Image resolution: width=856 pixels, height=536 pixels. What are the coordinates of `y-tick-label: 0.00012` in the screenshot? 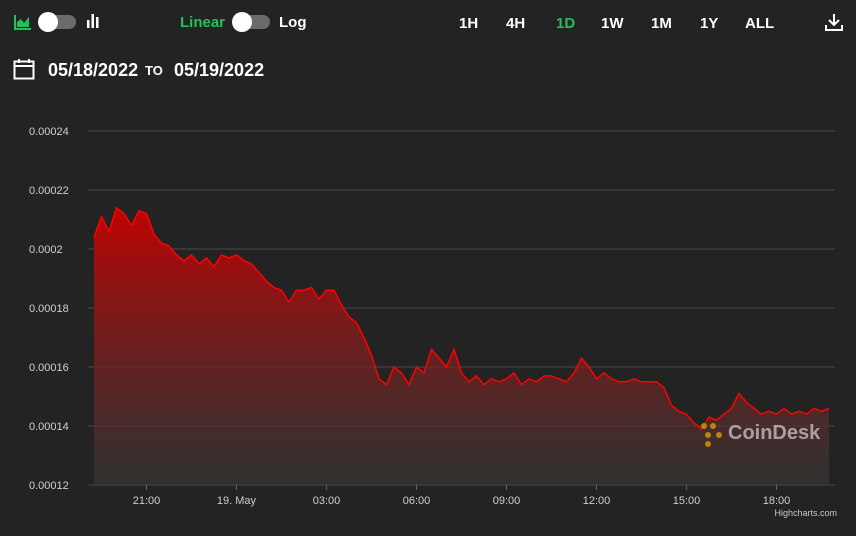 It's located at (49, 486).